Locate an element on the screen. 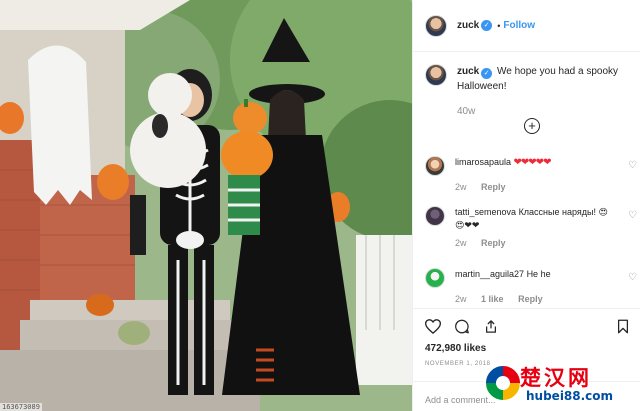  commenter-username: tatti_semenova is located at coordinates (485, 212).